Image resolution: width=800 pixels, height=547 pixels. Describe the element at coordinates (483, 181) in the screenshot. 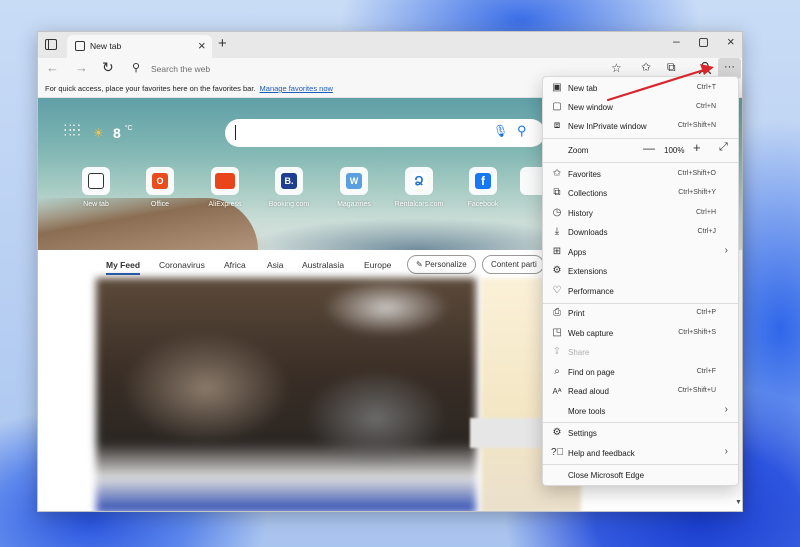

I see `facebook-icon: f` at that location.